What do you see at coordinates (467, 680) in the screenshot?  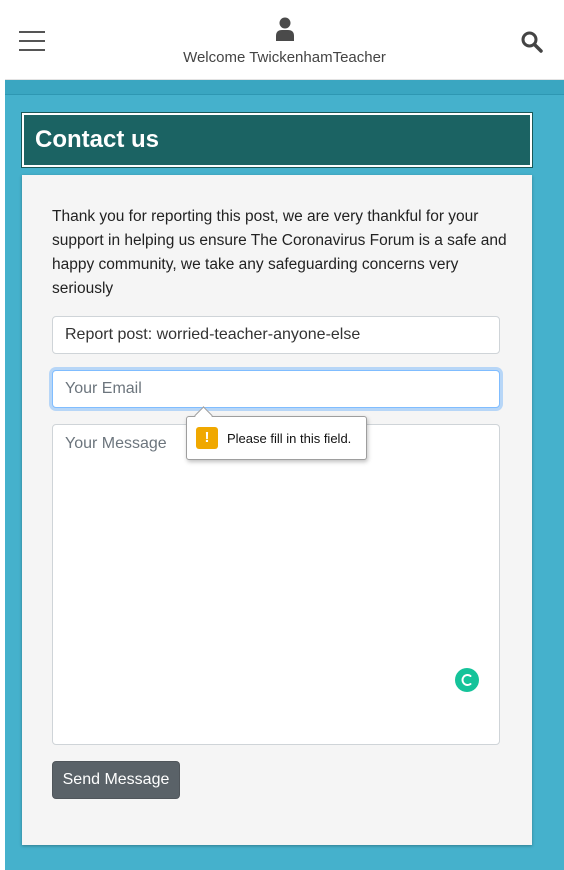 I see `grammarly-icon` at bounding box center [467, 680].